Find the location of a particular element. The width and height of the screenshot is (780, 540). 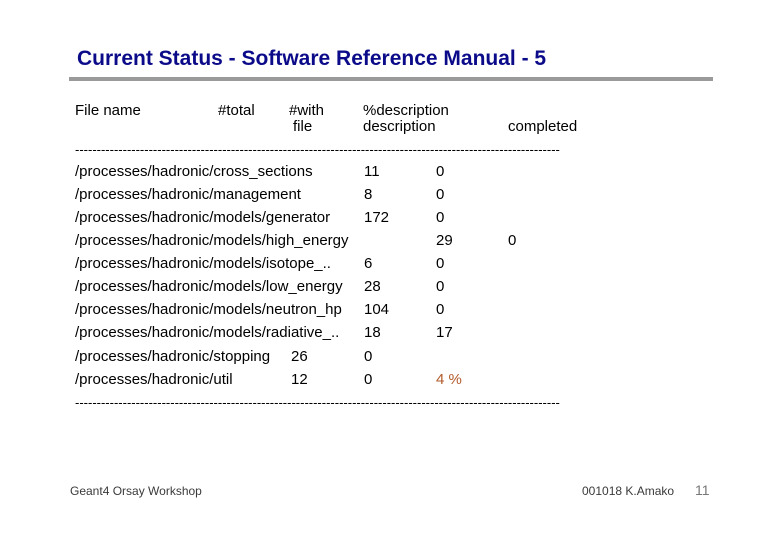

header-total: #total is located at coordinates (236, 110).